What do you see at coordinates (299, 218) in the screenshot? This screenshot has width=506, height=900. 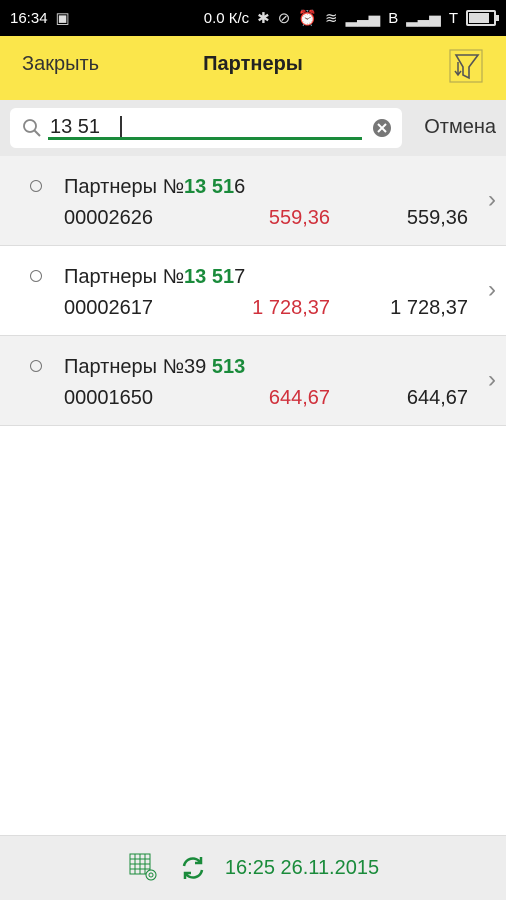 I see `debt-amount: 559,36` at bounding box center [299, 218].